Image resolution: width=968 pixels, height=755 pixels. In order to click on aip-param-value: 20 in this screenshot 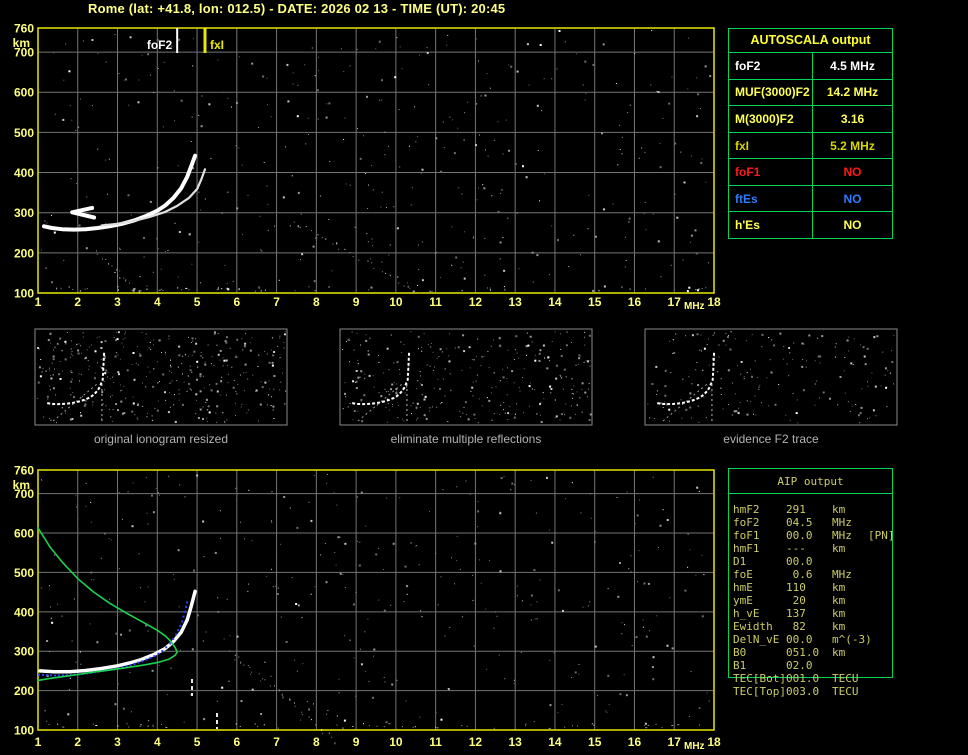, I will do `click(796, 600)`.